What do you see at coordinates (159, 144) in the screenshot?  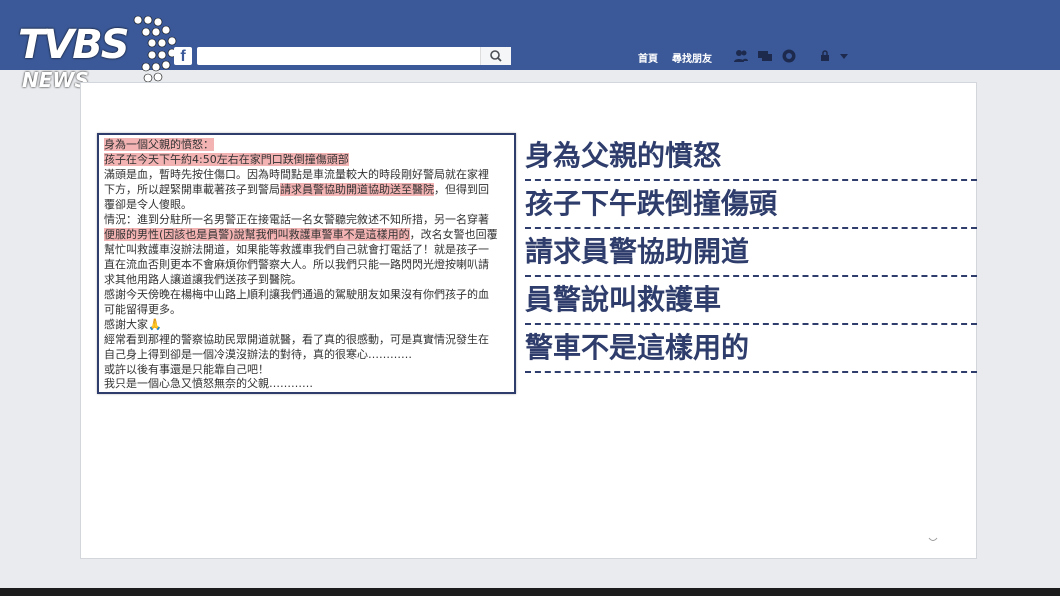 I see `post-line: 身為一個父親的憤怒：` at bounding box center [159, 144].